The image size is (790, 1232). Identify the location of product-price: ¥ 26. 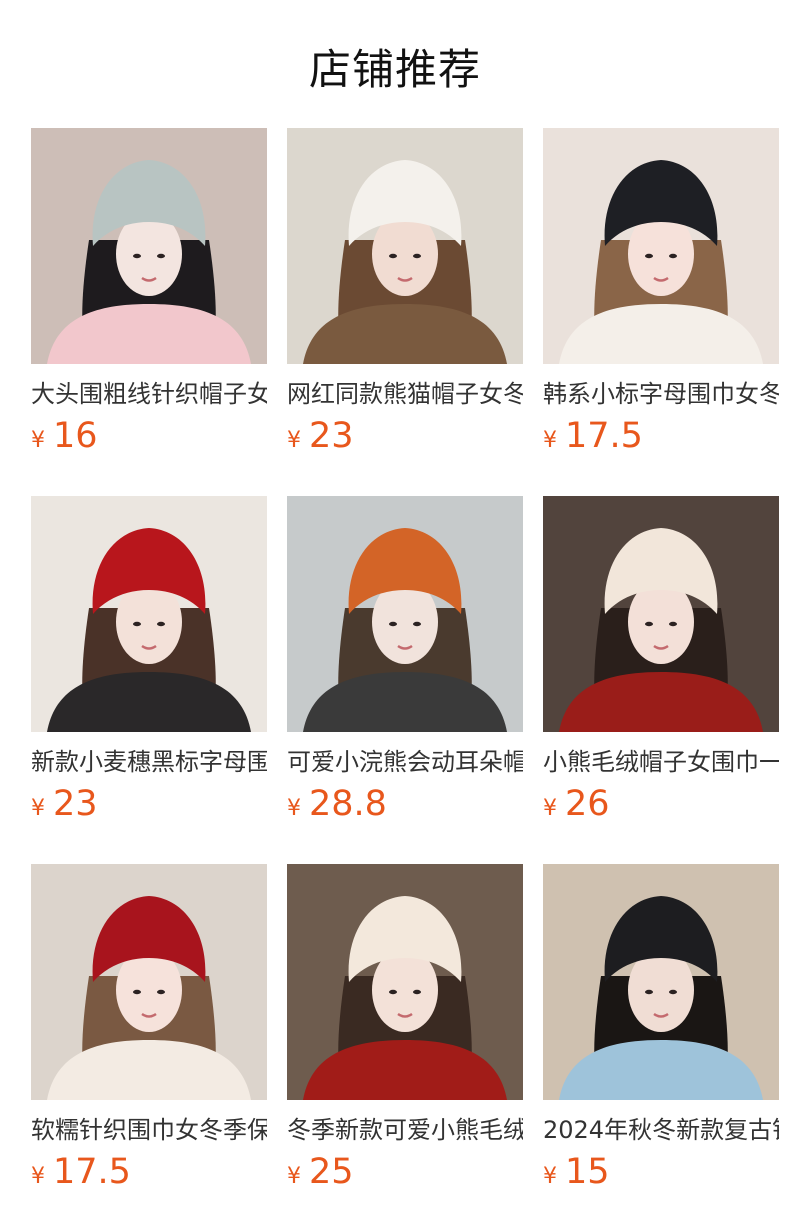
(576, 806).